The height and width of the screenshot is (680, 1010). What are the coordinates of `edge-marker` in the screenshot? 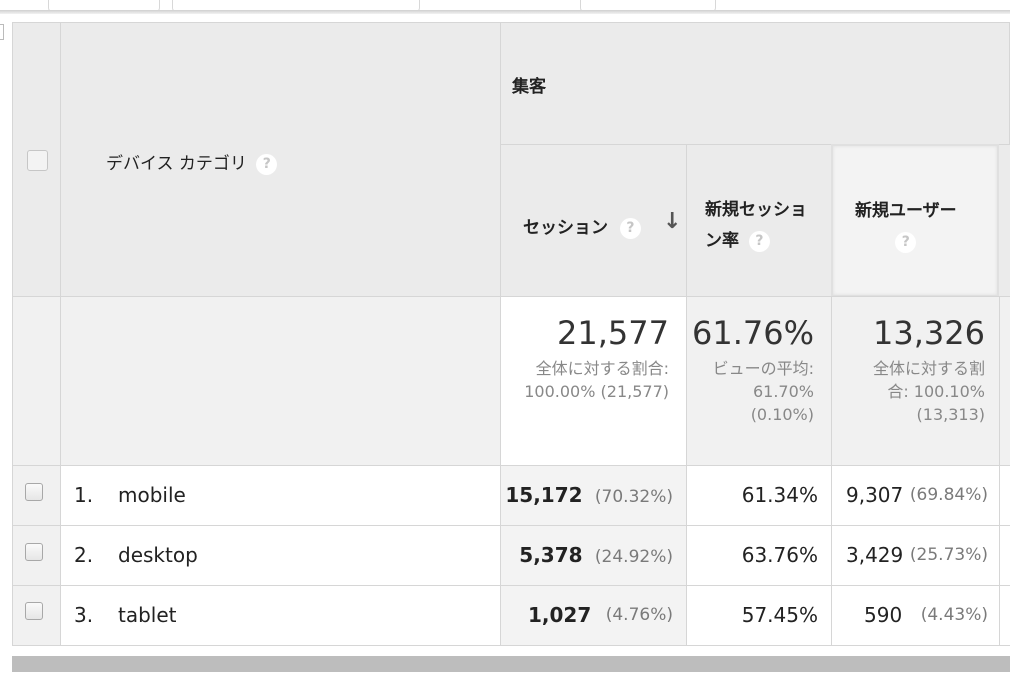 It's located at (2, 32).